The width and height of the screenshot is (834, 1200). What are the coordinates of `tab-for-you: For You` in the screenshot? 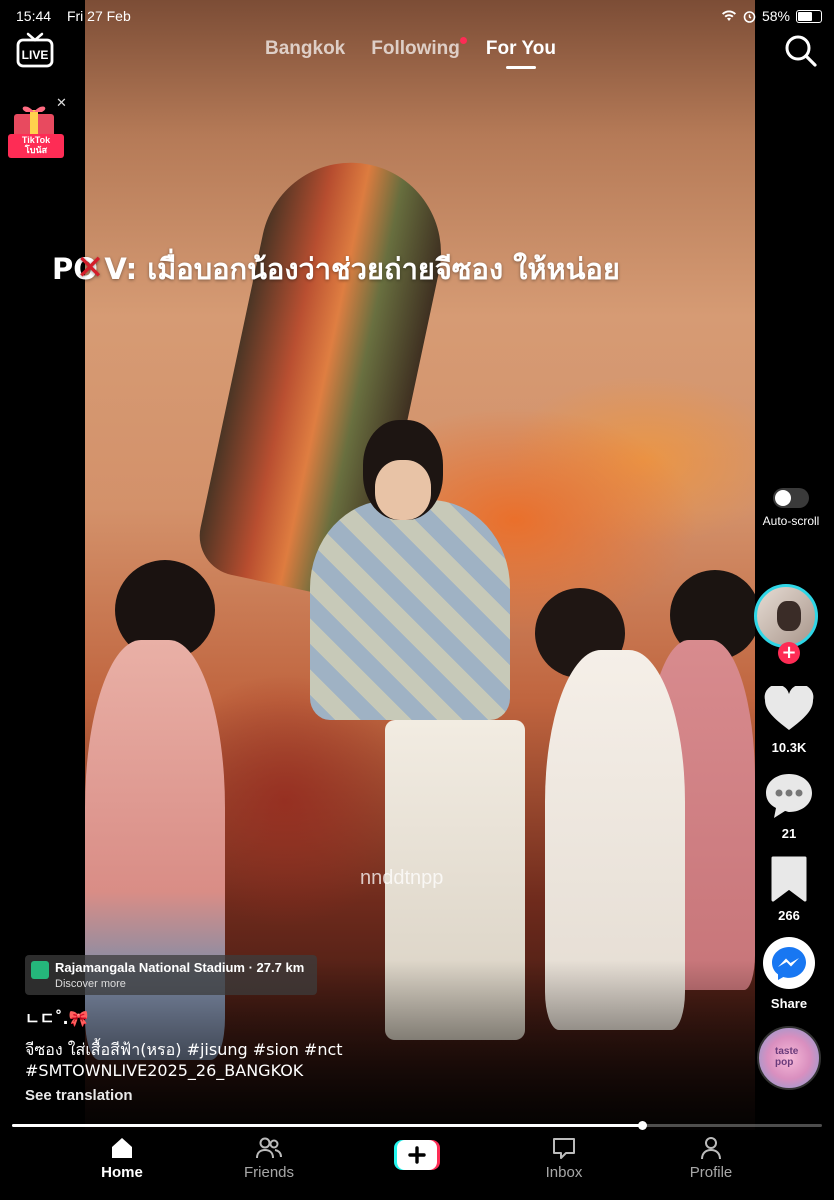 It's located at (521, 49).